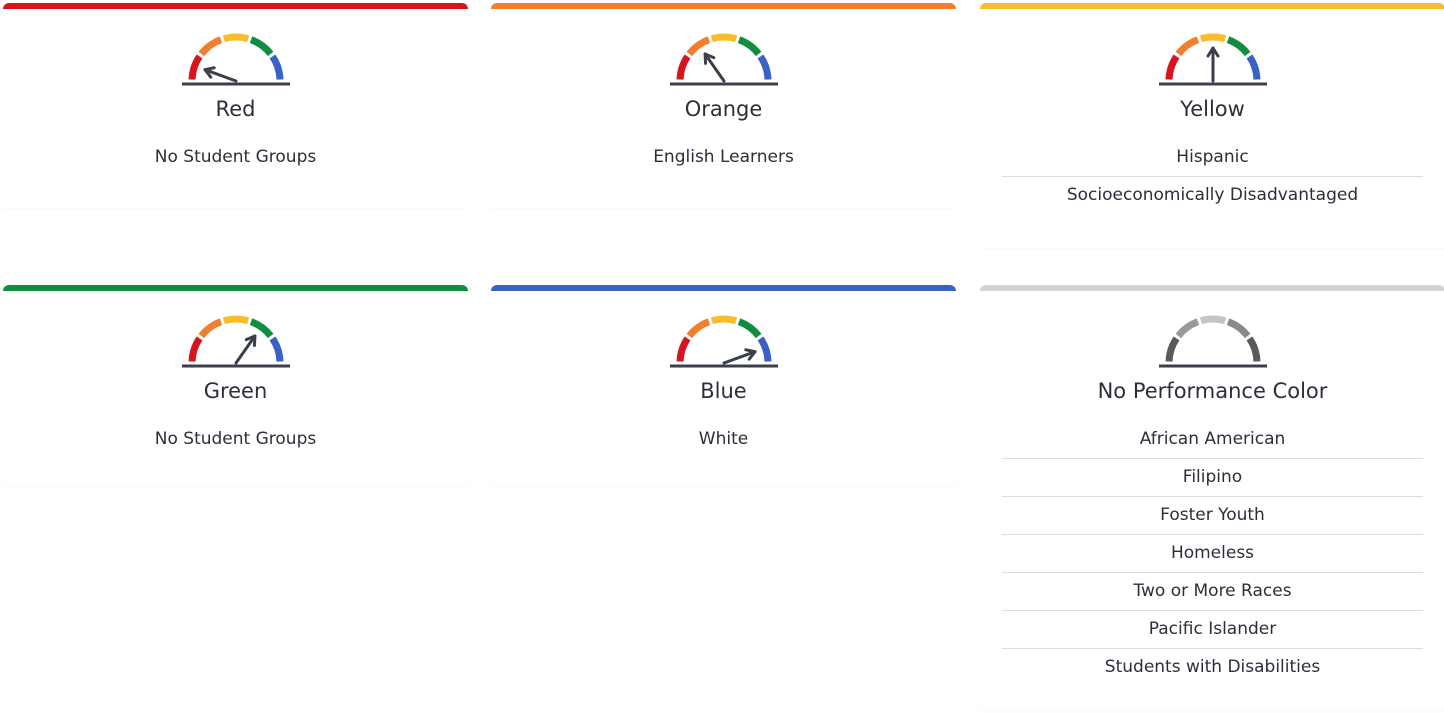 This screenshot has height=713, width=1444. What do you see at coordinates (1212, 478) in the screenshot?
I see `list-item: Filipino` at bounding box center [1212, 478].